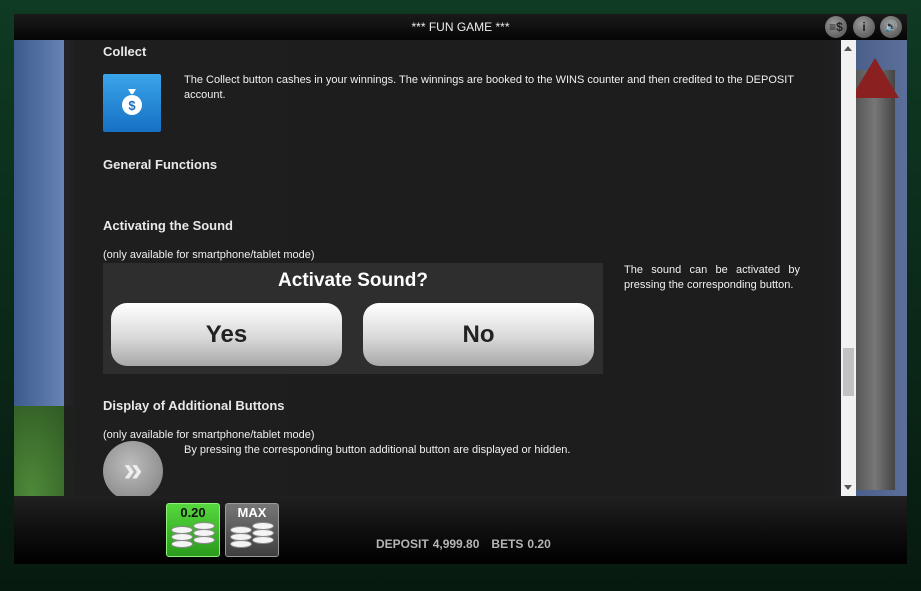  I want to click on collect-icon: $, so click(132, 103).